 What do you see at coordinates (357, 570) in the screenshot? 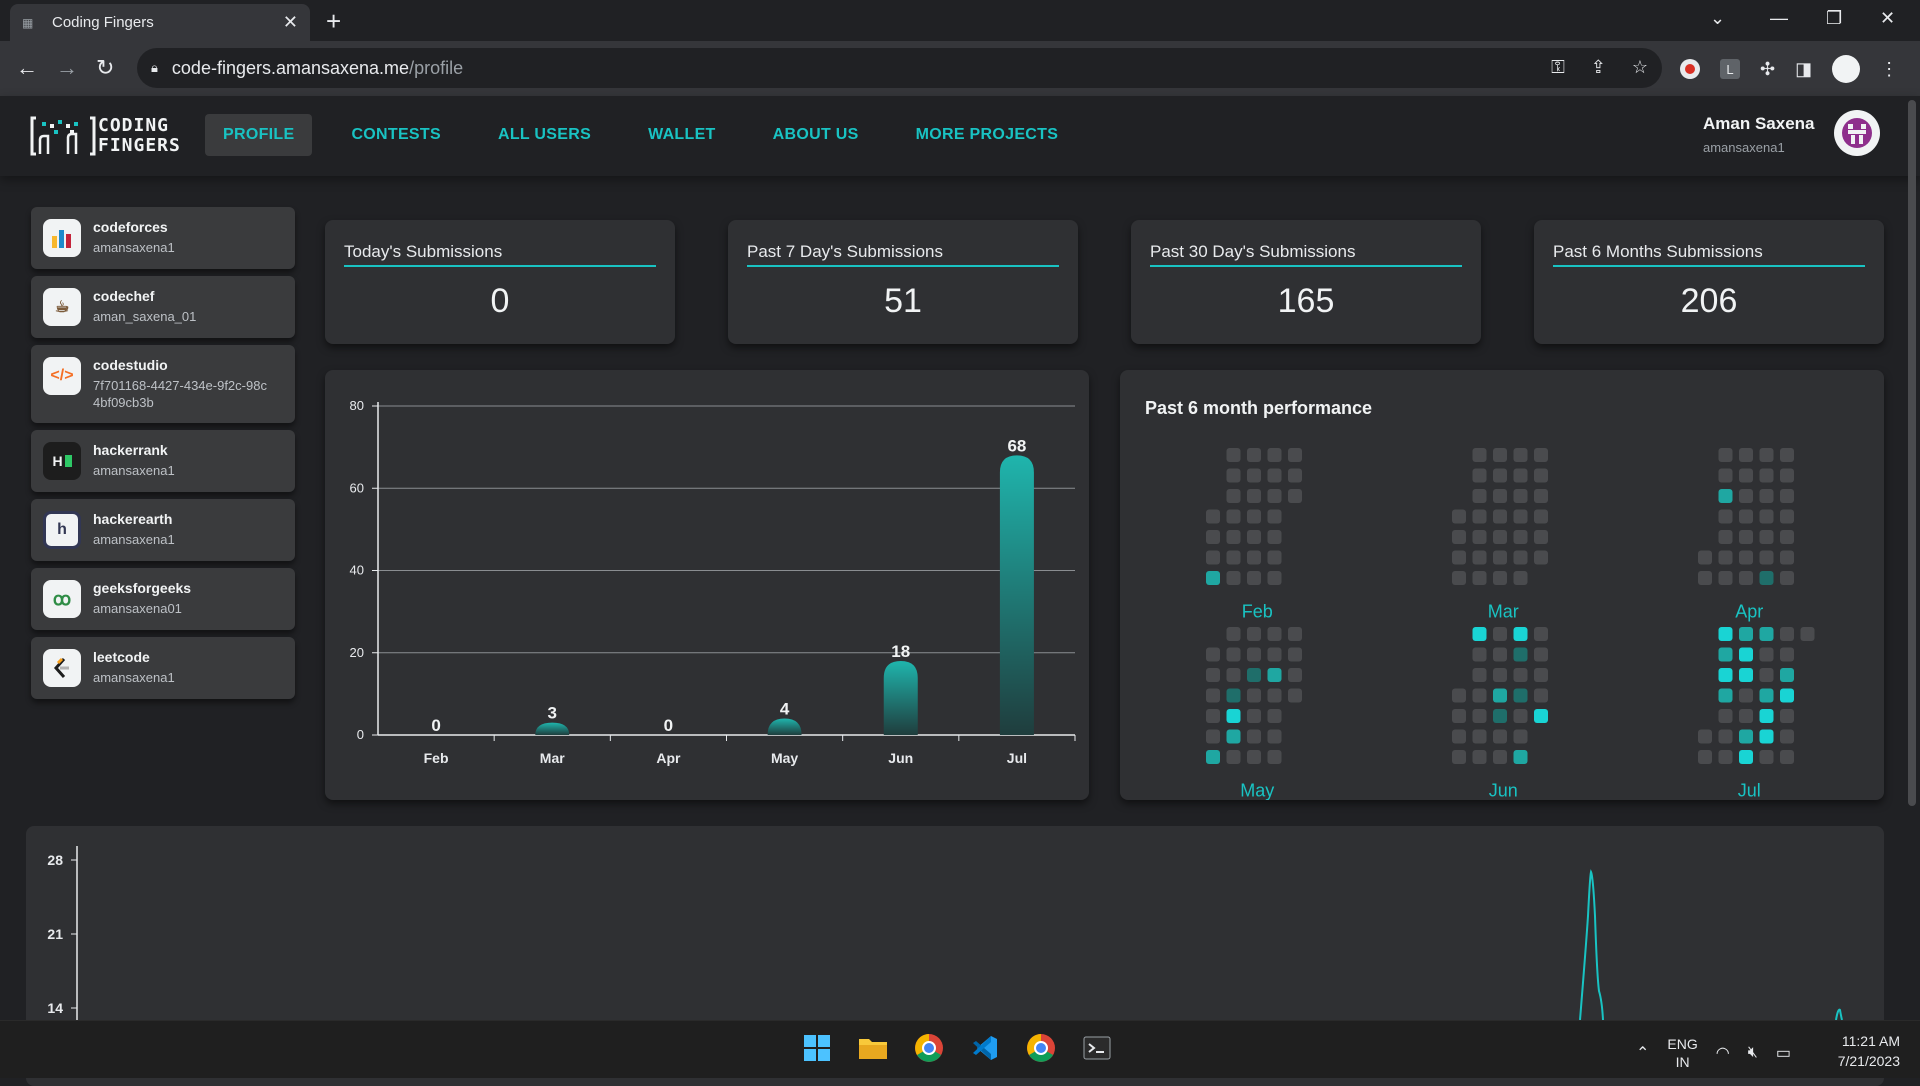
I see `y-tick-label: 40` at bounding box center [357, 570].